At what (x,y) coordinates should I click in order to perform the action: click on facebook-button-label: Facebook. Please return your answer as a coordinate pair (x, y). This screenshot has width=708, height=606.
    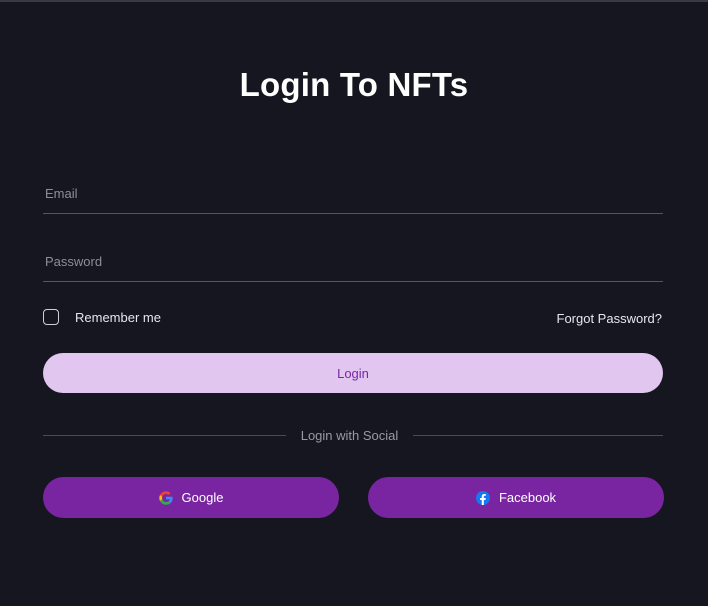
    Looking at the image, I should click on (527, 497).